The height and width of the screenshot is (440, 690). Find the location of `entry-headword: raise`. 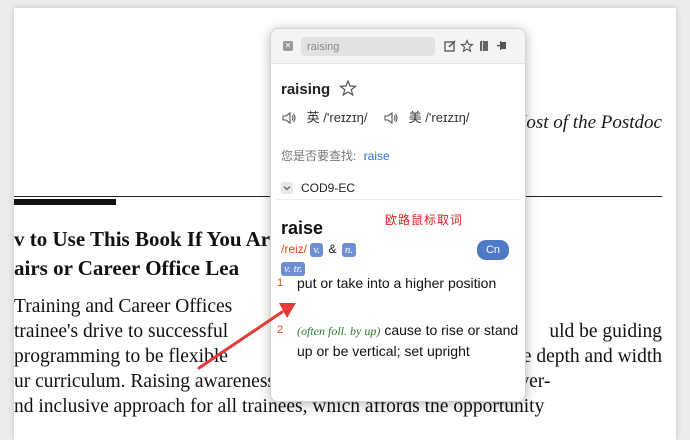

entry-headword: raise is located at coordinates (302, 228).